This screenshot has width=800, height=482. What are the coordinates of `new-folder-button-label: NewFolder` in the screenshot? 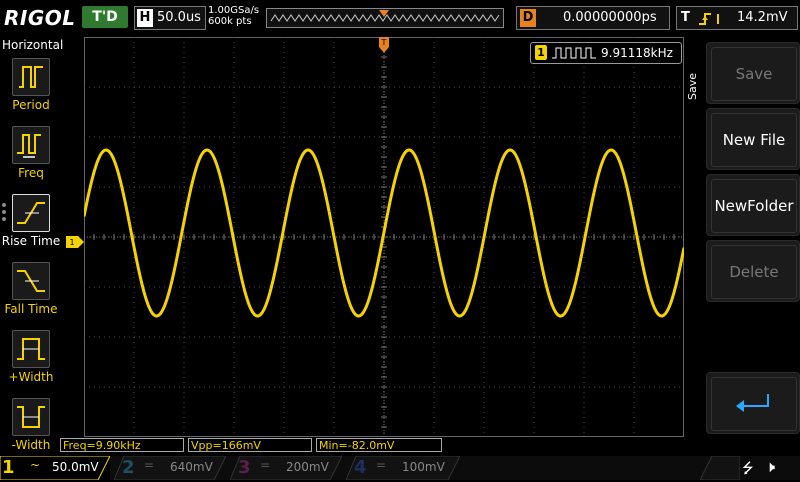 It's located at (754, 206).